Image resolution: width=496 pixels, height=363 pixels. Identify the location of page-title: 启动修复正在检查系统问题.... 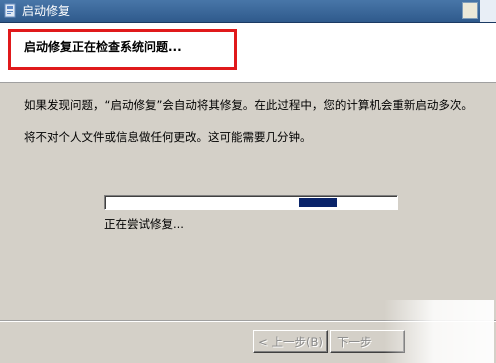
(103, 47).